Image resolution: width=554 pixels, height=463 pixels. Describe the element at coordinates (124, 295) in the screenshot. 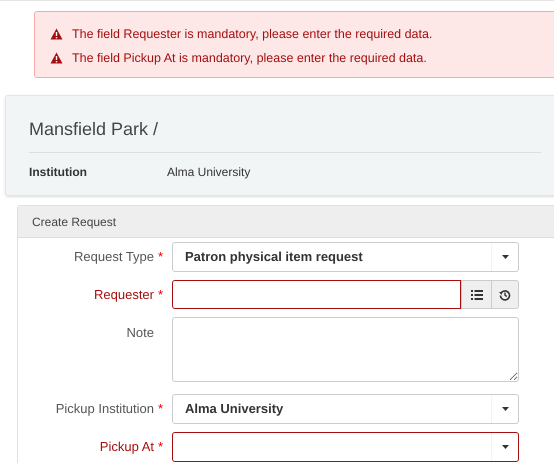

I see `field-label: Requester` at that location.